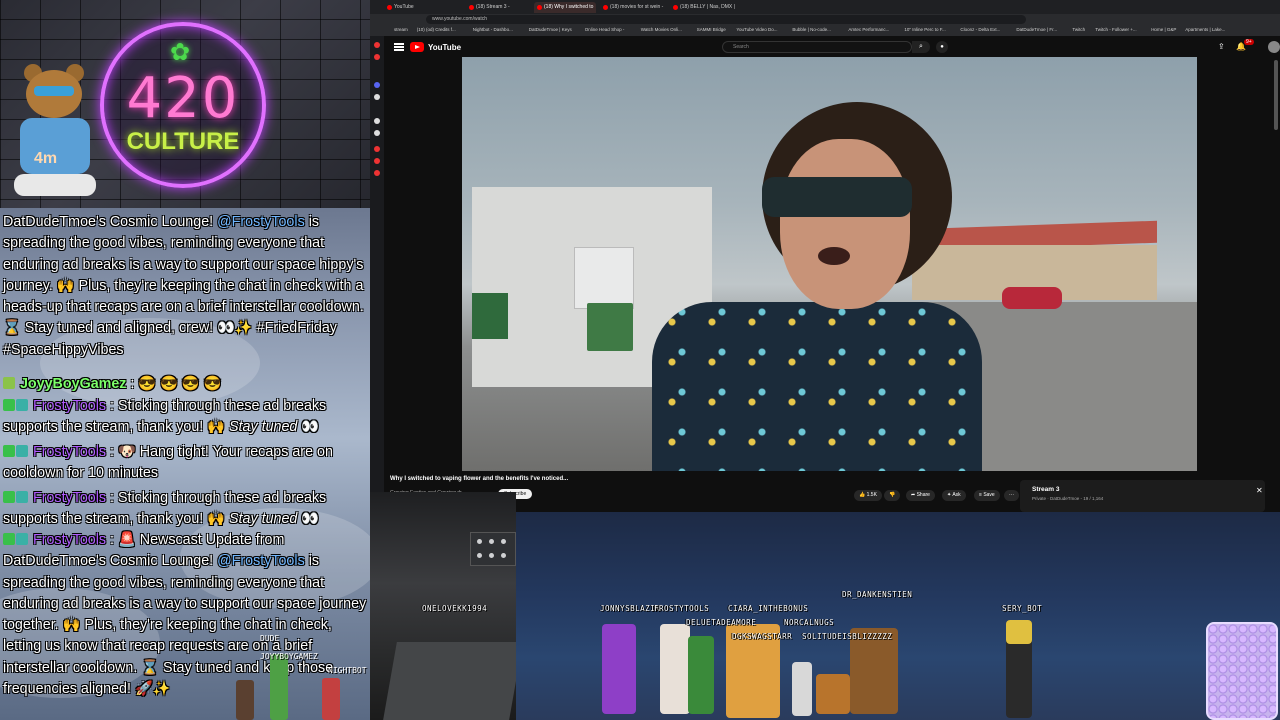 Image resolution: width=1280 pixels, height=720 pixels. I want to click on browser-tab: (18) Why I switched to, so click(565, 7).